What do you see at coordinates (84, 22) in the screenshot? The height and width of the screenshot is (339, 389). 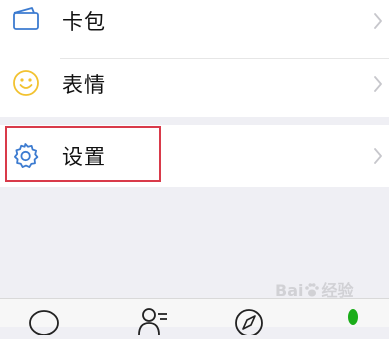 I see `menu-item-label: 卡包` at bounding box center [84, 22].